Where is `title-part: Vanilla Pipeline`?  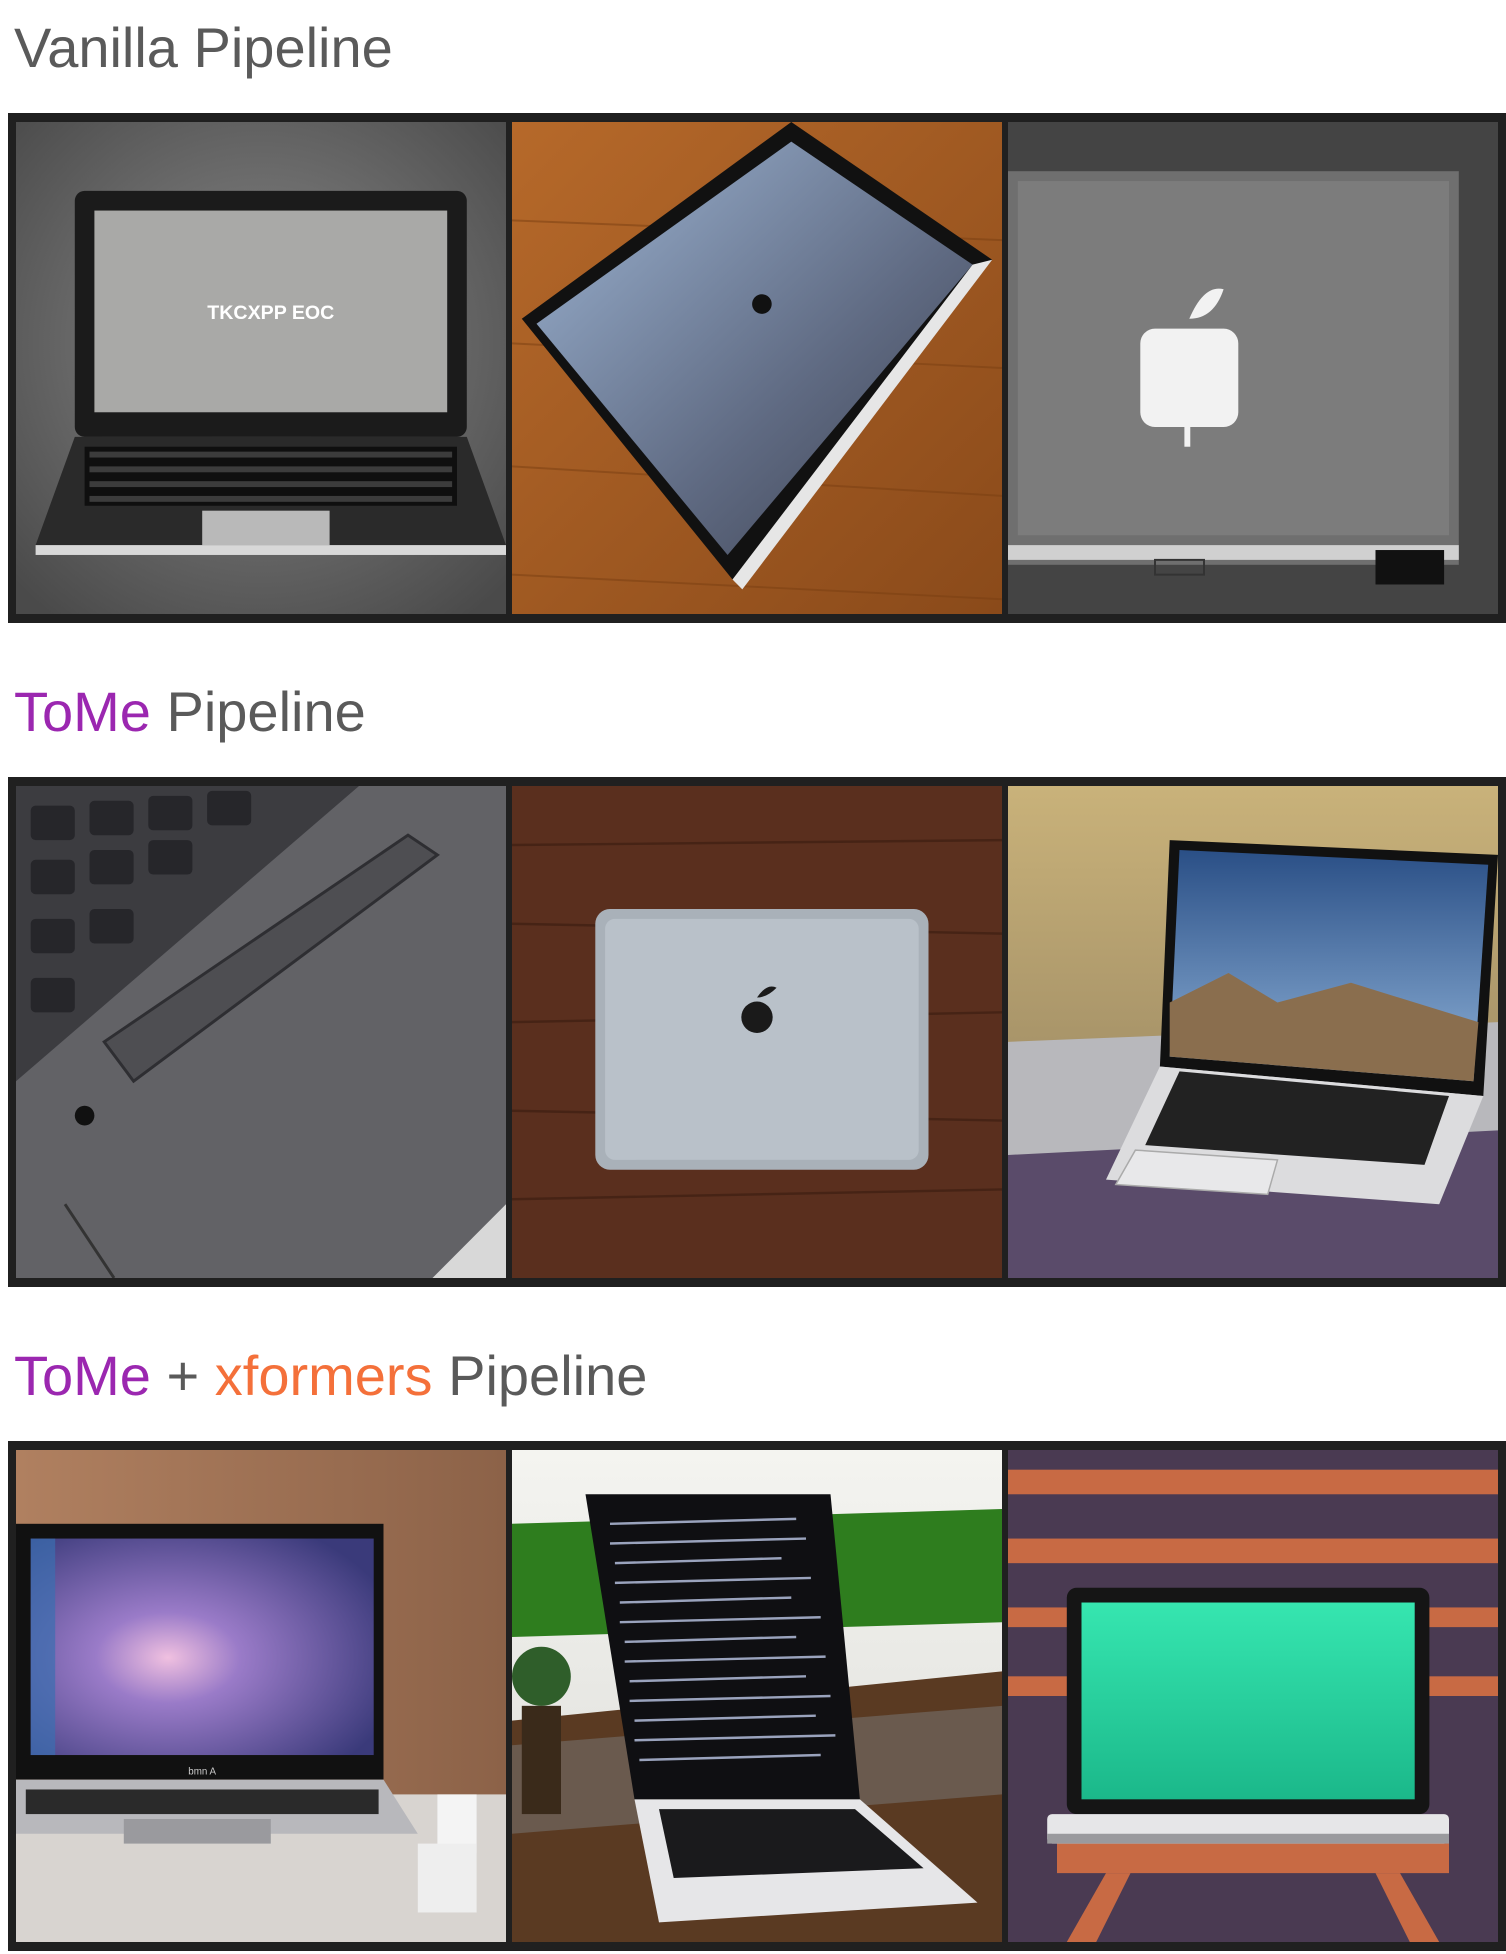 title-part: Vanilla Pipeline is located at coordinates (203, 47).